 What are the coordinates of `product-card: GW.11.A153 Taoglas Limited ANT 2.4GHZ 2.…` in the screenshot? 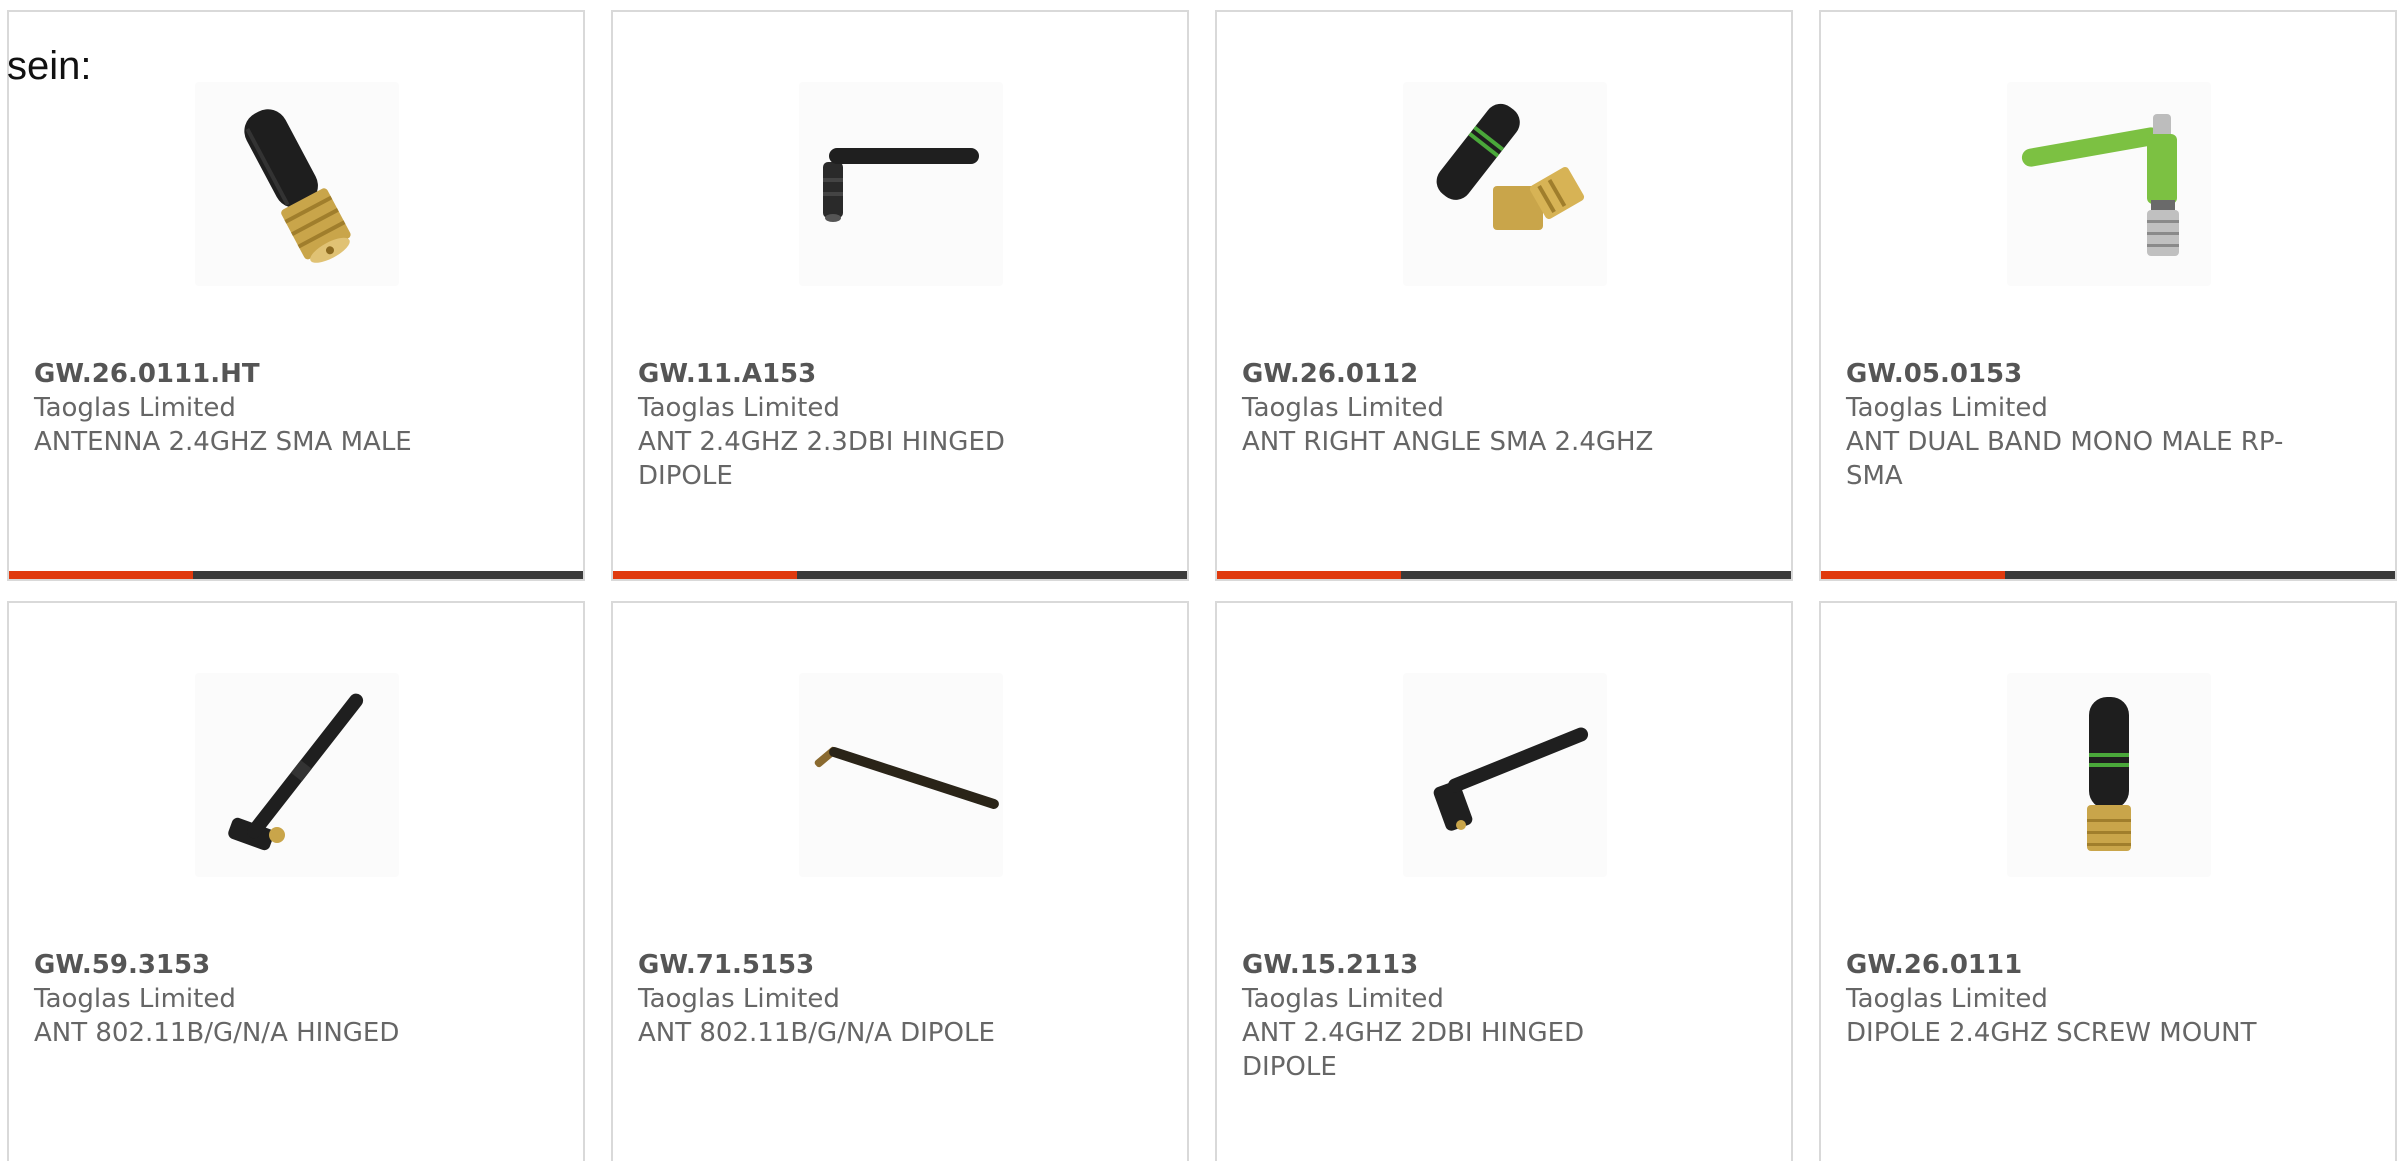 It's located at (900, 295).